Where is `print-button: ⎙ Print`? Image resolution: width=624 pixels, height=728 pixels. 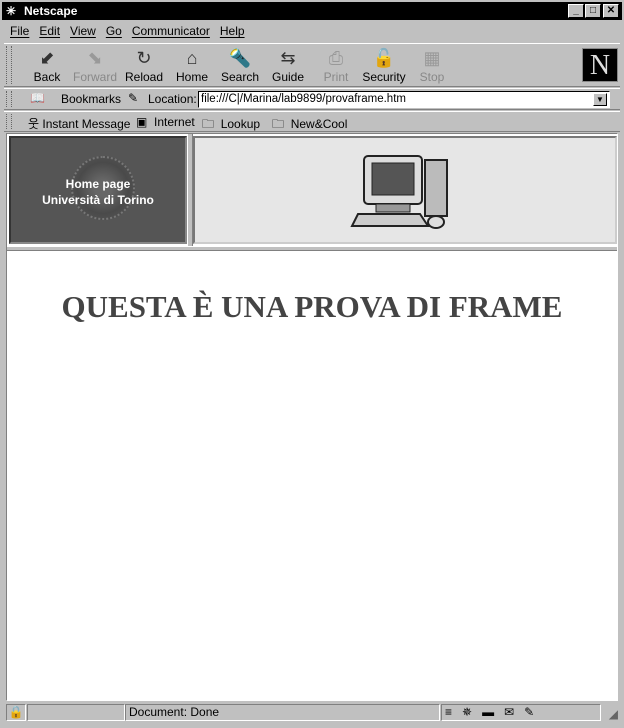 print-button: ⎙ Print is located at coordinates (336, 65).